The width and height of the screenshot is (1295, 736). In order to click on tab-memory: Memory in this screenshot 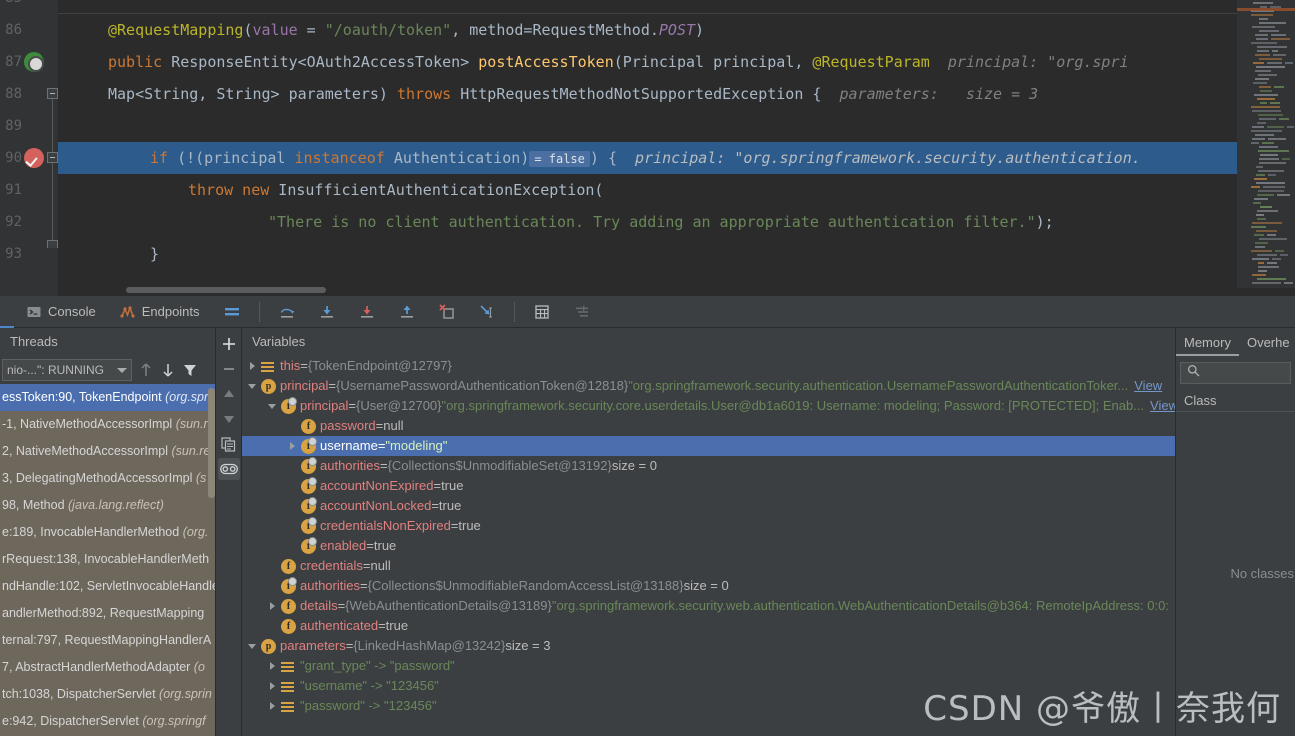, I will do `click(1207, 343)`.